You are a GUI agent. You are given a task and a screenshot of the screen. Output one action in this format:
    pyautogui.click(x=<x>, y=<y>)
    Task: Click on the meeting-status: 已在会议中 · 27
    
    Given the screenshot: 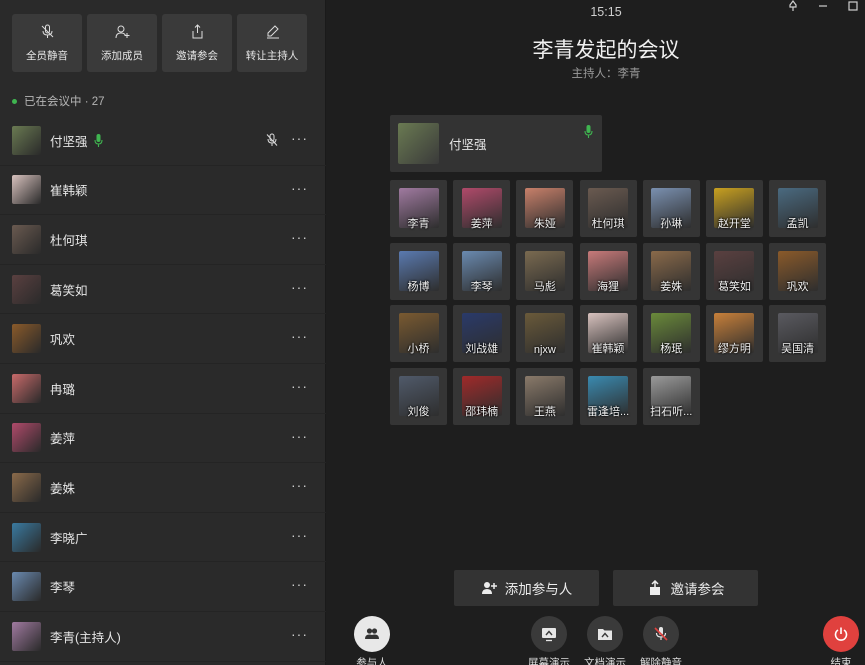 What is the action you would take?
    pyautogui.click(x=58, y=101)
    